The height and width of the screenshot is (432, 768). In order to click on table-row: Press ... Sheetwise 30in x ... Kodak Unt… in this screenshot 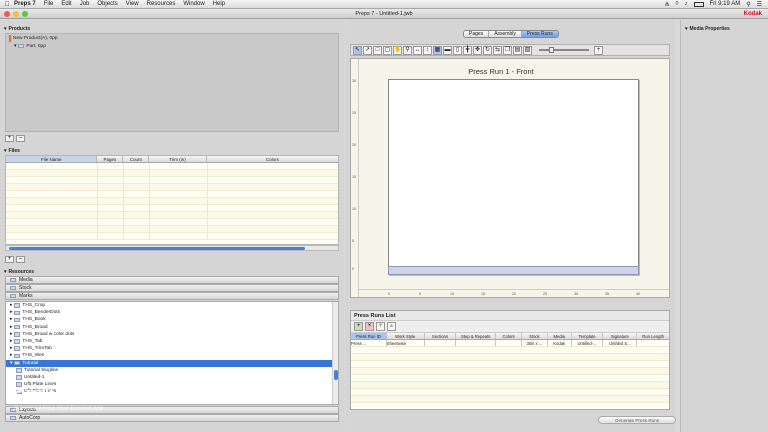, I will do `click(510, 343)`.